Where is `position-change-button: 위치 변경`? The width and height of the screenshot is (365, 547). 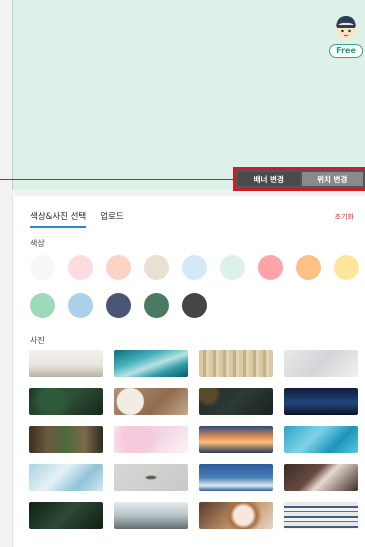 position-change-button: 위치 변경 is located at coordinates (332, 179).